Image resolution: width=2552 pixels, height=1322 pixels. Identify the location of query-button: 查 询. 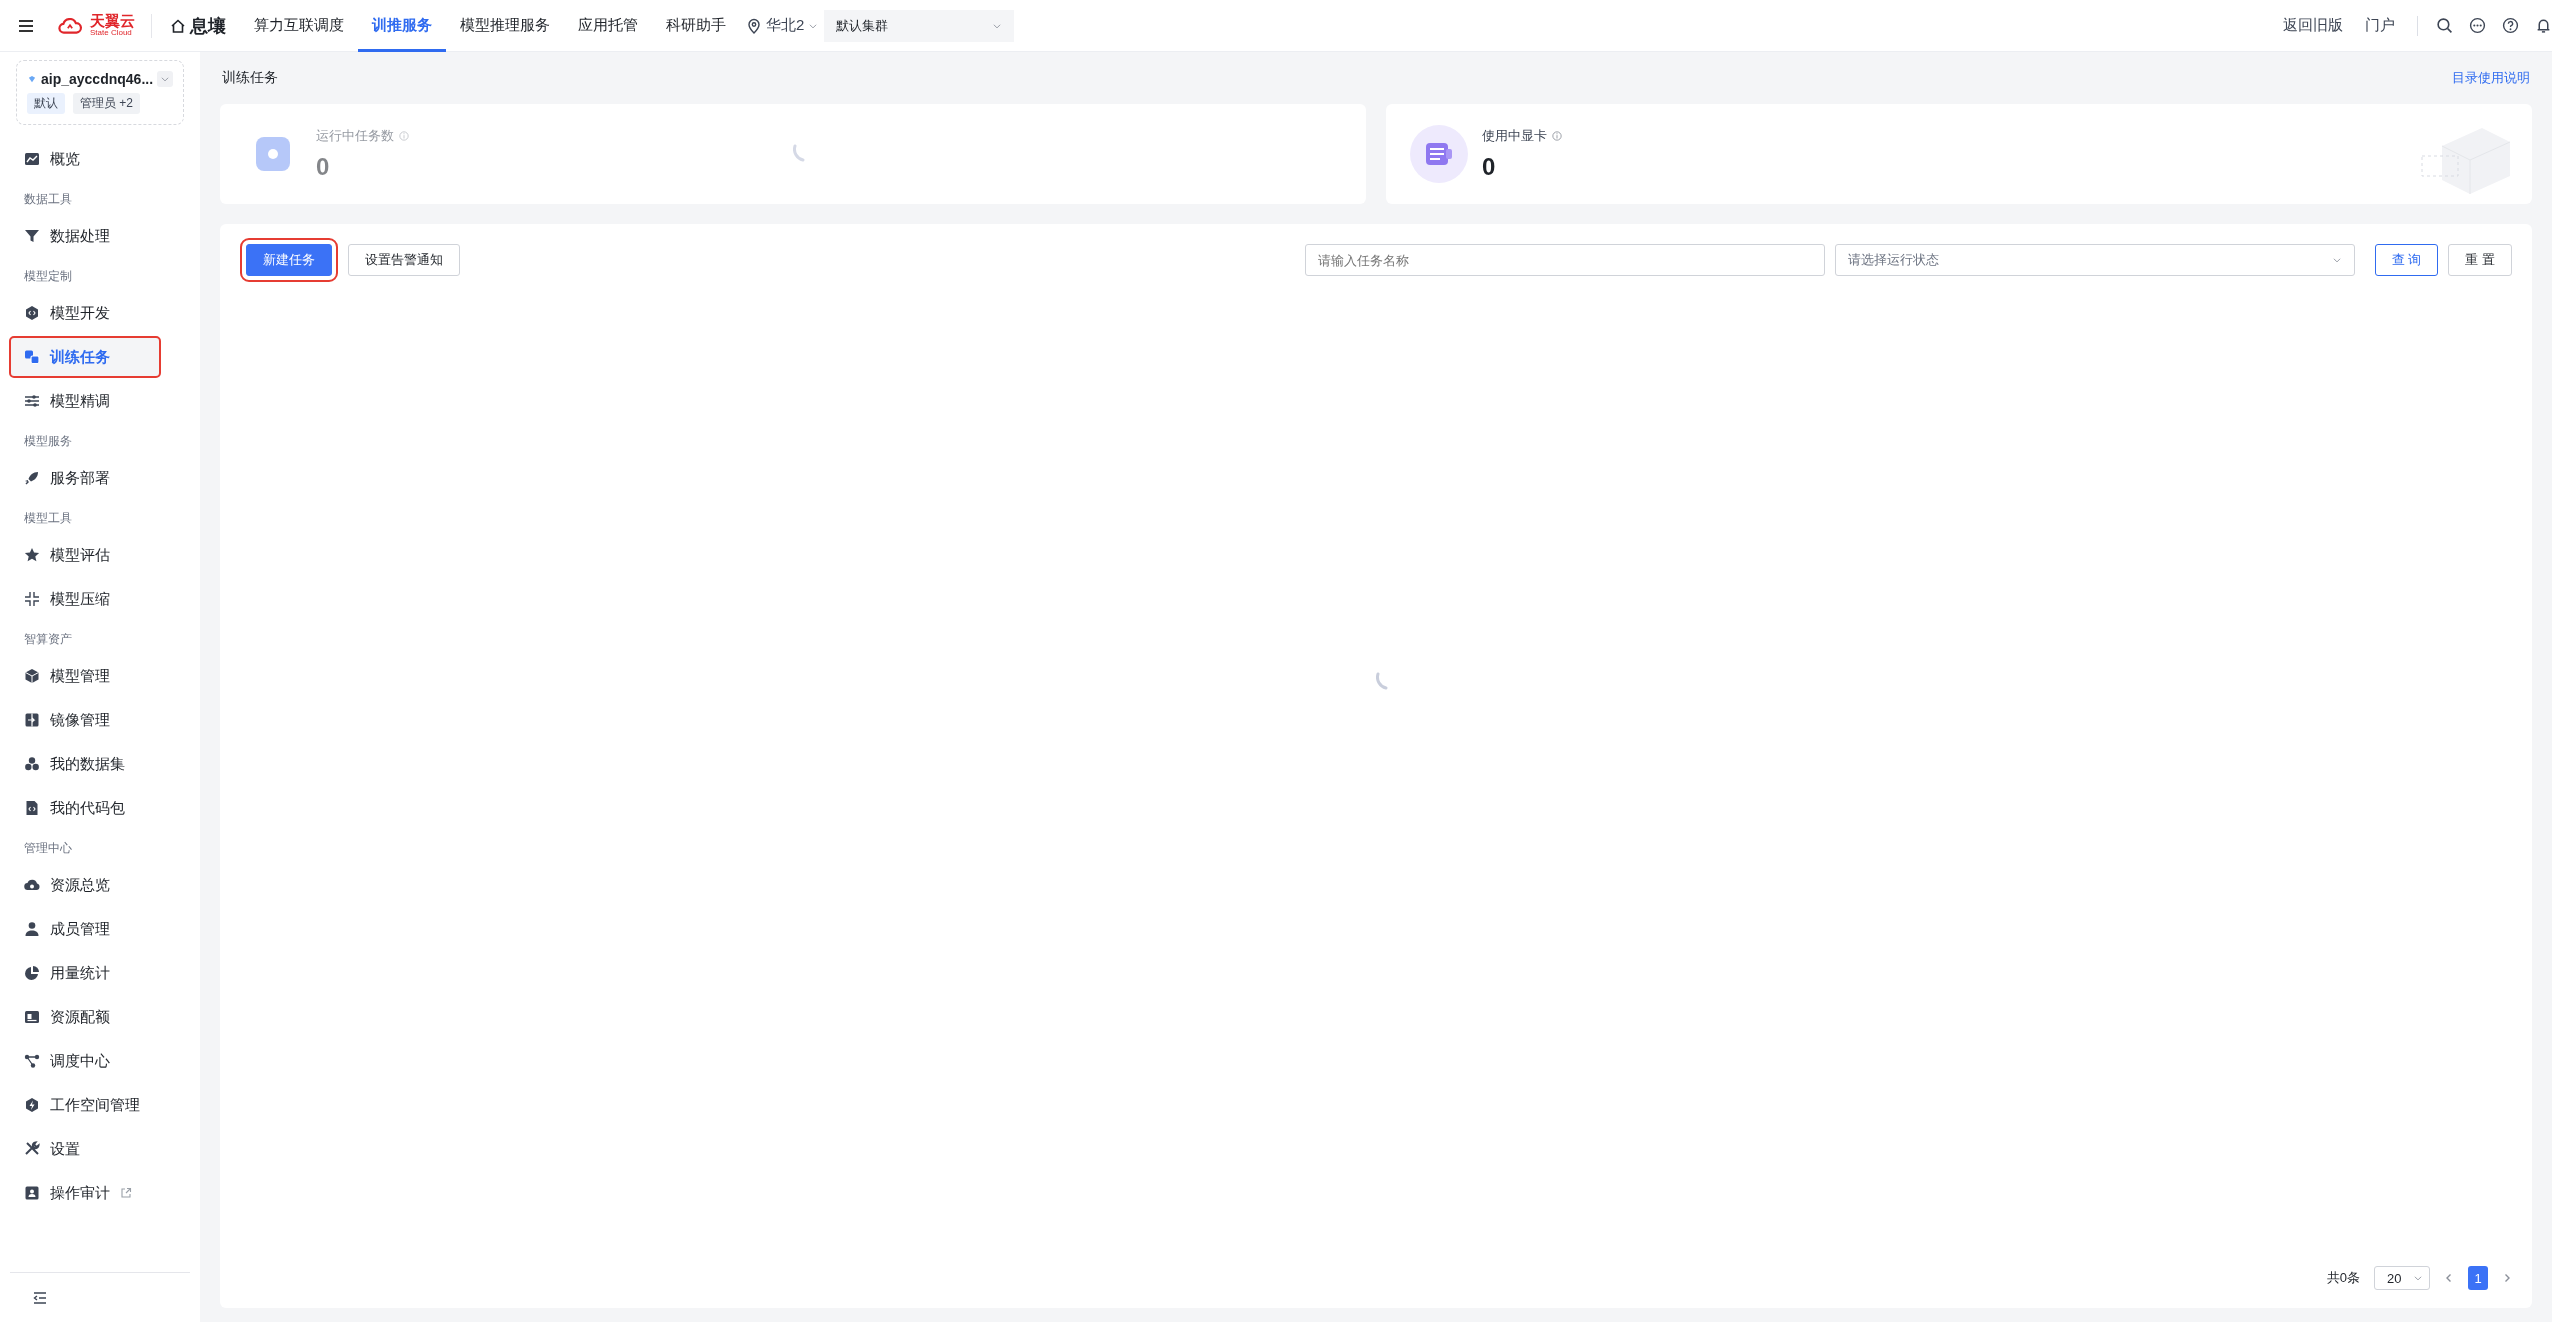
(2406, 260).